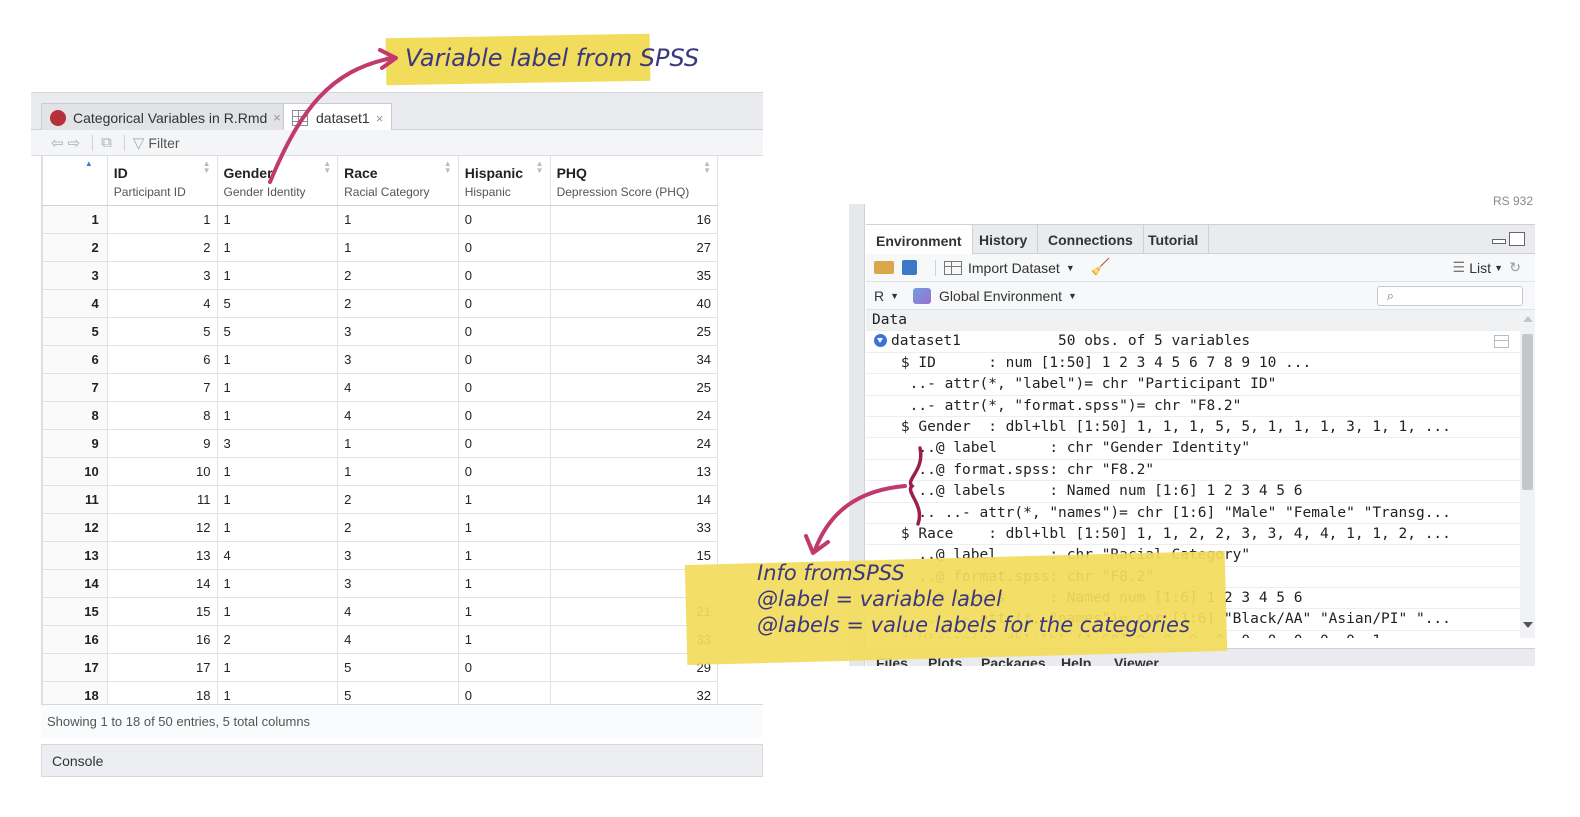 This screenshot has height=817, width=1580. I want to click on table-row: 6 6 1 3 0 34, so click(380, 359).